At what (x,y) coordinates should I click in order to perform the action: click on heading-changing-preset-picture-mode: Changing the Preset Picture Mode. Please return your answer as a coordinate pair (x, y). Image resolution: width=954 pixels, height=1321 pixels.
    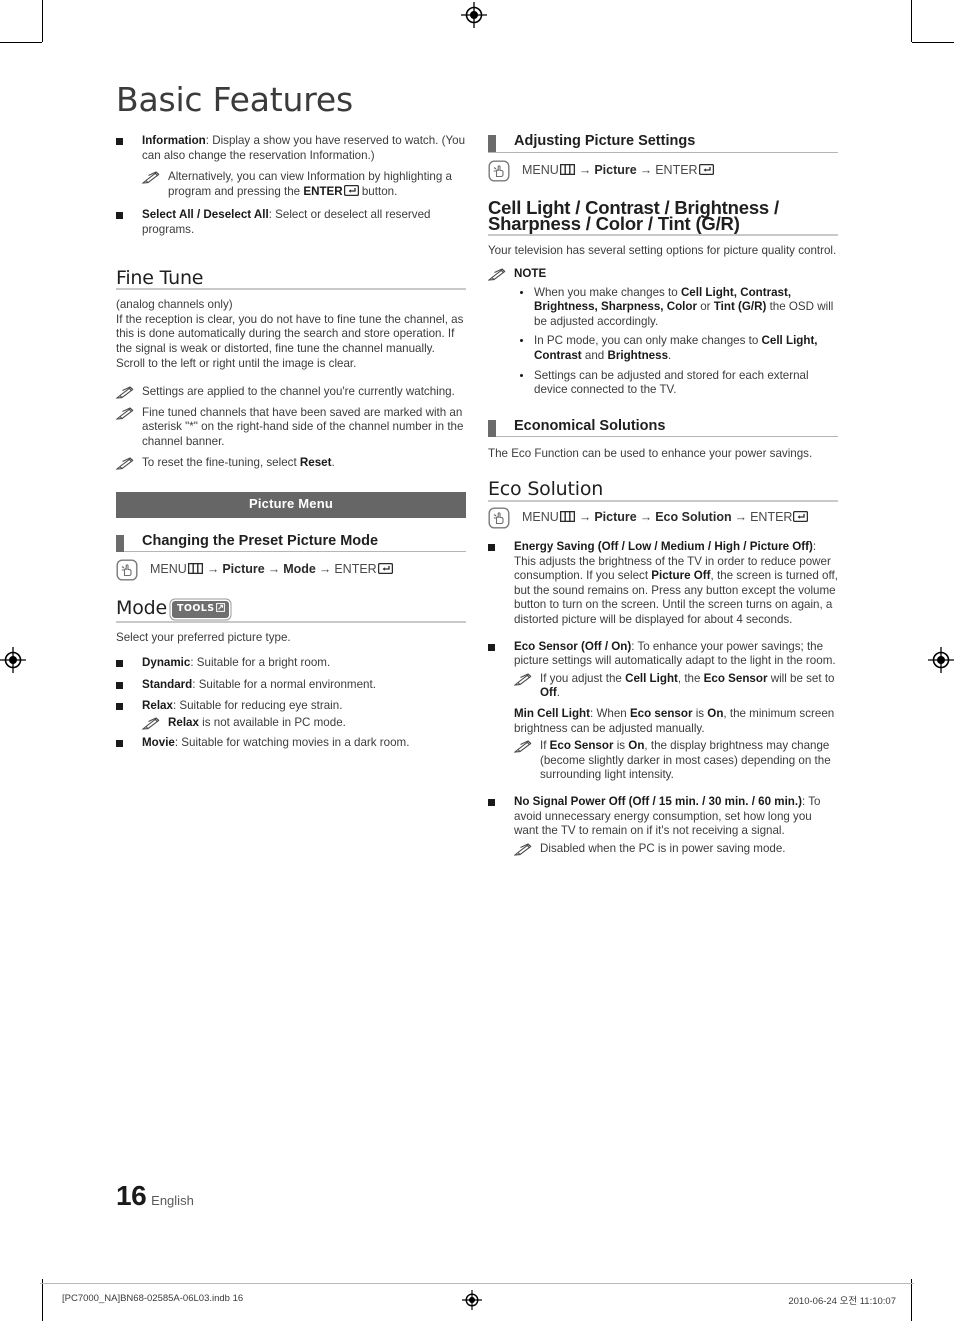
    Looking at the image, I should click on (291, 542).